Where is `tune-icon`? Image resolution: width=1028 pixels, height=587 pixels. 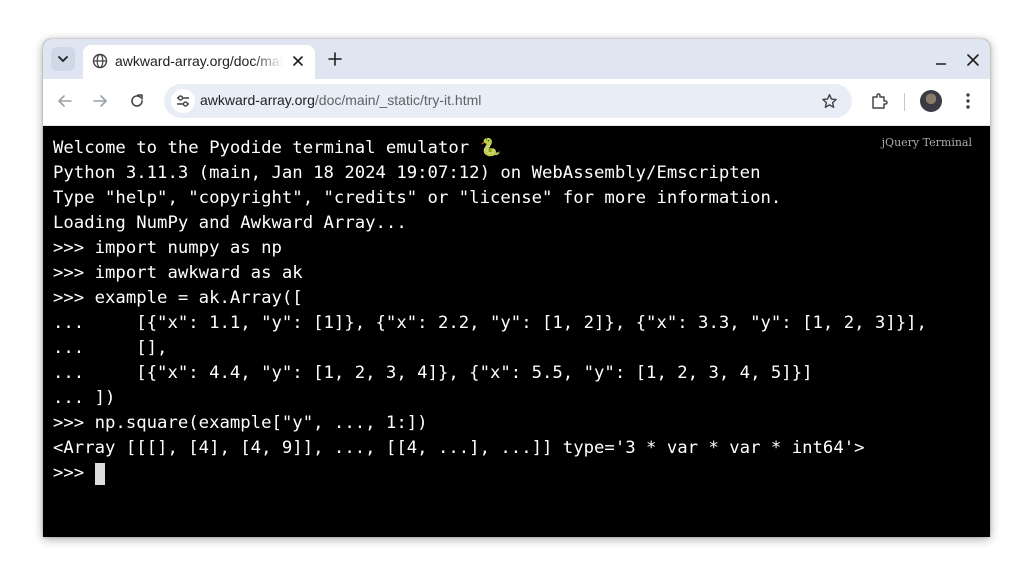 tune-icon is located at coordinates (183, 101).